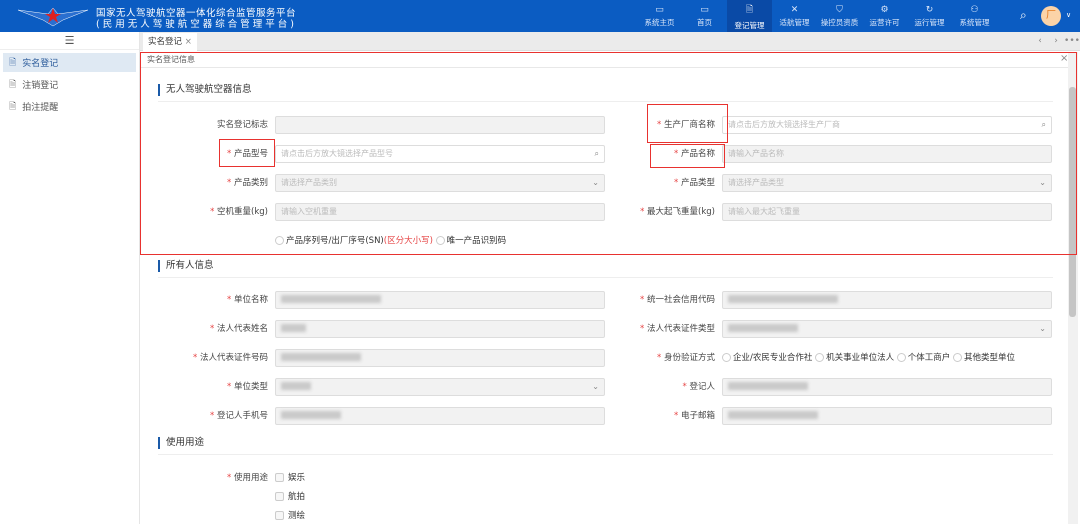 This screenshot has width=1080, height=525. What do you see at coordinates (198, 387) in the screenshot?
I see `field-label: 单位类型` at bounding box center [198, 387].